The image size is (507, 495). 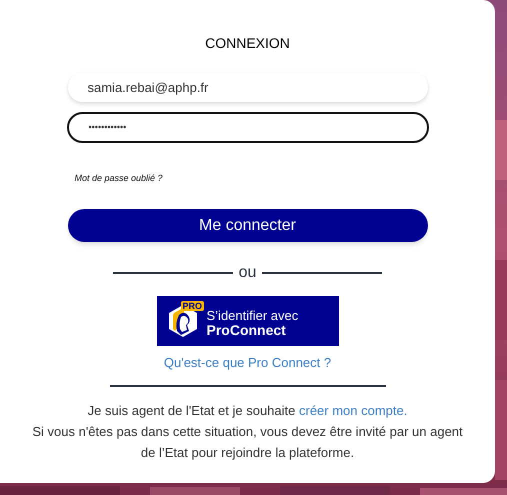 What do you see at coordinates (248, 225) in the screenshot?
I see `login-button: Me connecter` at bounding box center [248, 225].